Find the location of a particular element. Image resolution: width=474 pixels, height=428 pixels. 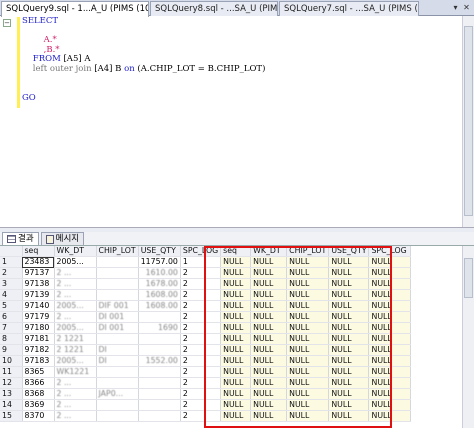

row-number: 1 is located at coordinates (11, 262).